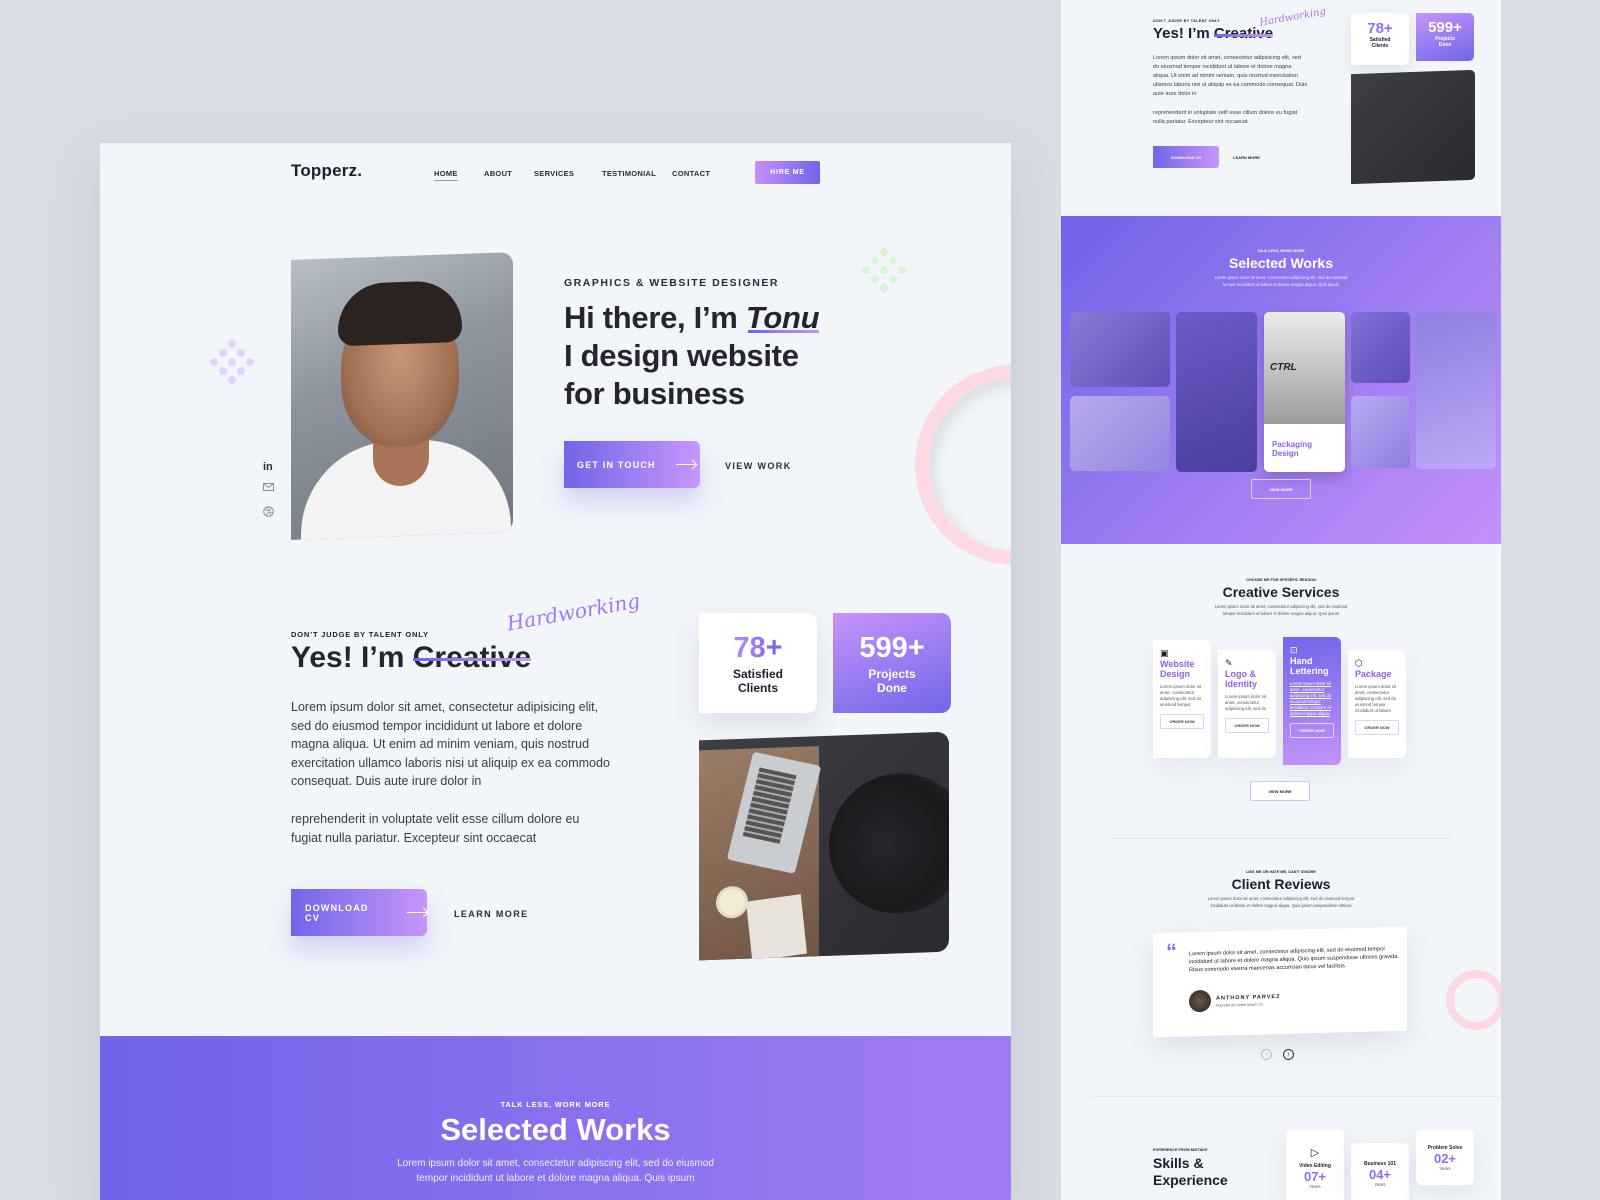 This screenshot has height=1200, width=1600. What do you see at coordinates (555, 1104) in the screenshot?
I see `works-eyebrow: TALK LESS, WORK MORE` at bounding box center [555, 1104].